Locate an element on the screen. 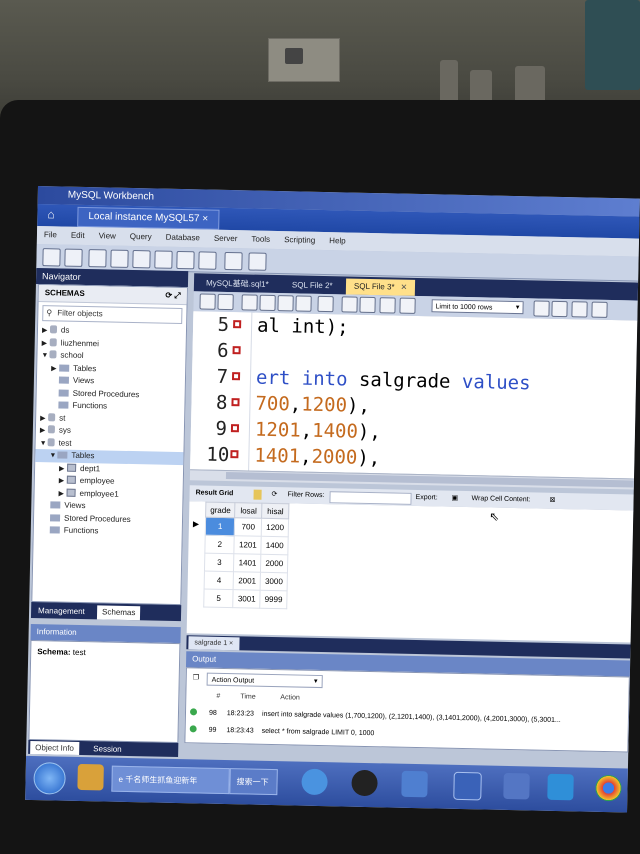 This screenshot has height=854, width=640. filter-objects-input: ⚲ Filter objects is located at coordinates (112, 315).